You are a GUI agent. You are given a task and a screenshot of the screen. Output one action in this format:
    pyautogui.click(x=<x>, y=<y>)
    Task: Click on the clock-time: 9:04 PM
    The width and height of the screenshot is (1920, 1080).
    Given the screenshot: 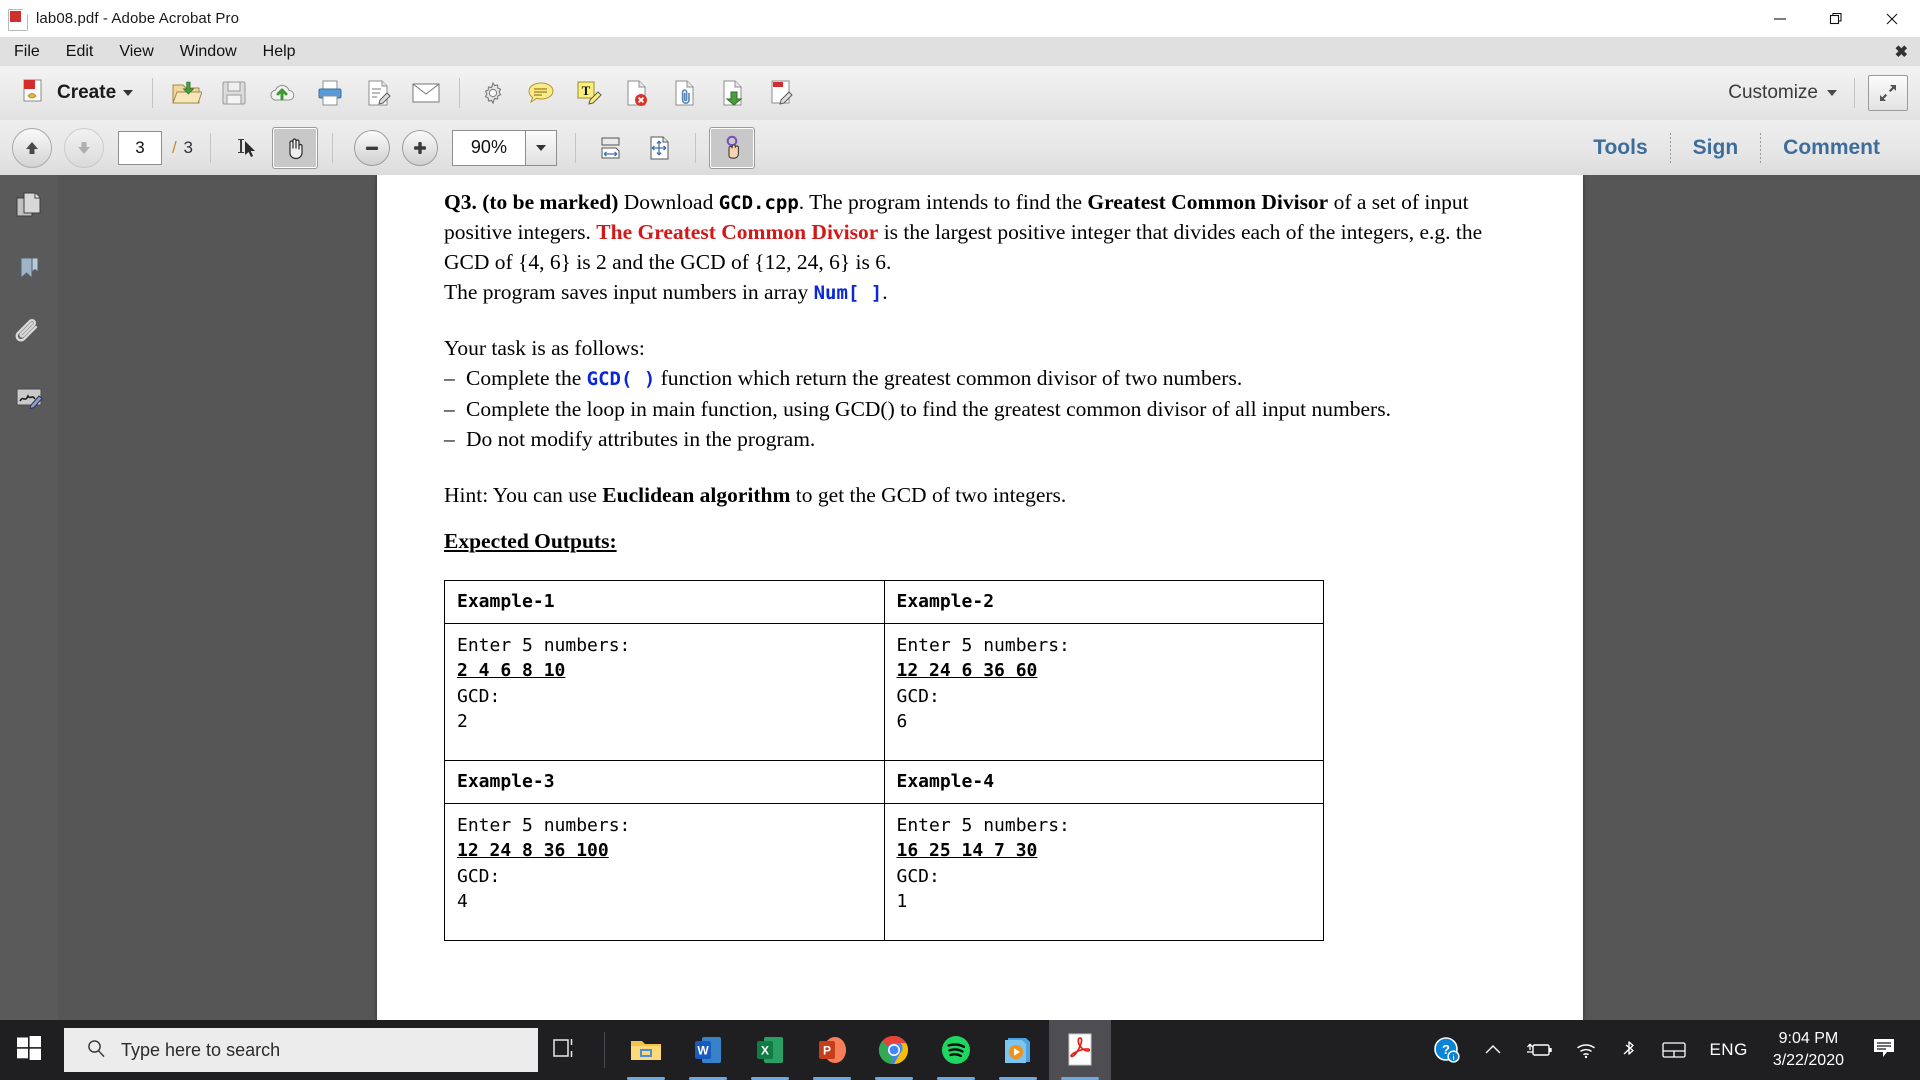 What is the action you would take?
    pyautogui.click(x=1808, y=1039)
    